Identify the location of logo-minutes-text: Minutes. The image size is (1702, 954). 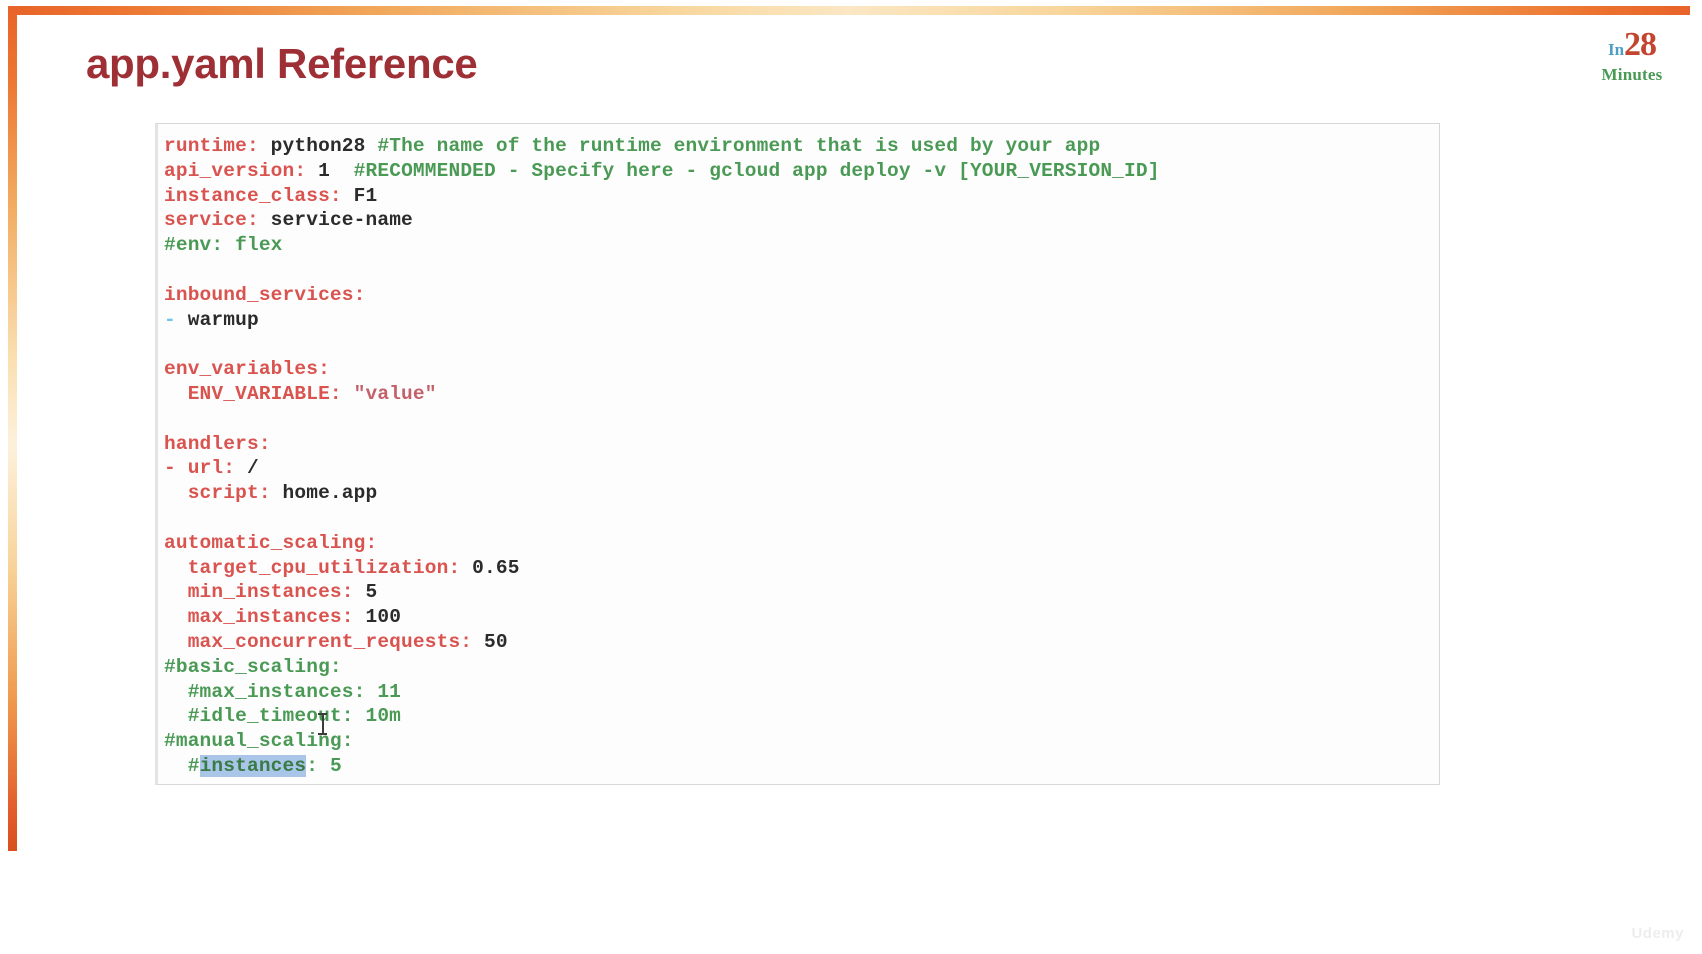
(1632, 74).